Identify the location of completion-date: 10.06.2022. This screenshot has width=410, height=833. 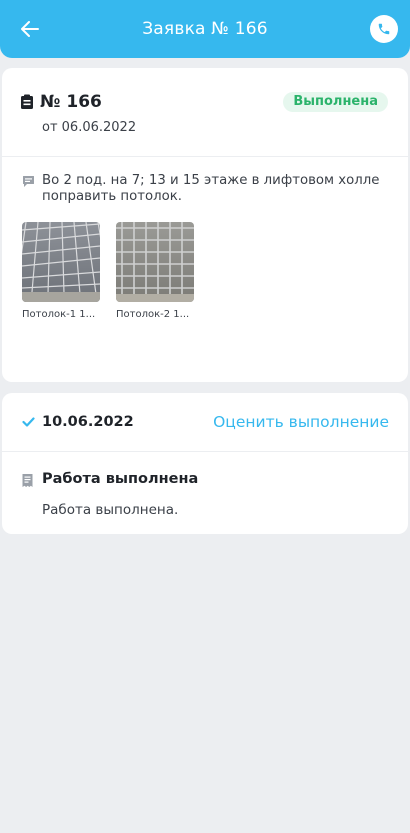
(88, 422).